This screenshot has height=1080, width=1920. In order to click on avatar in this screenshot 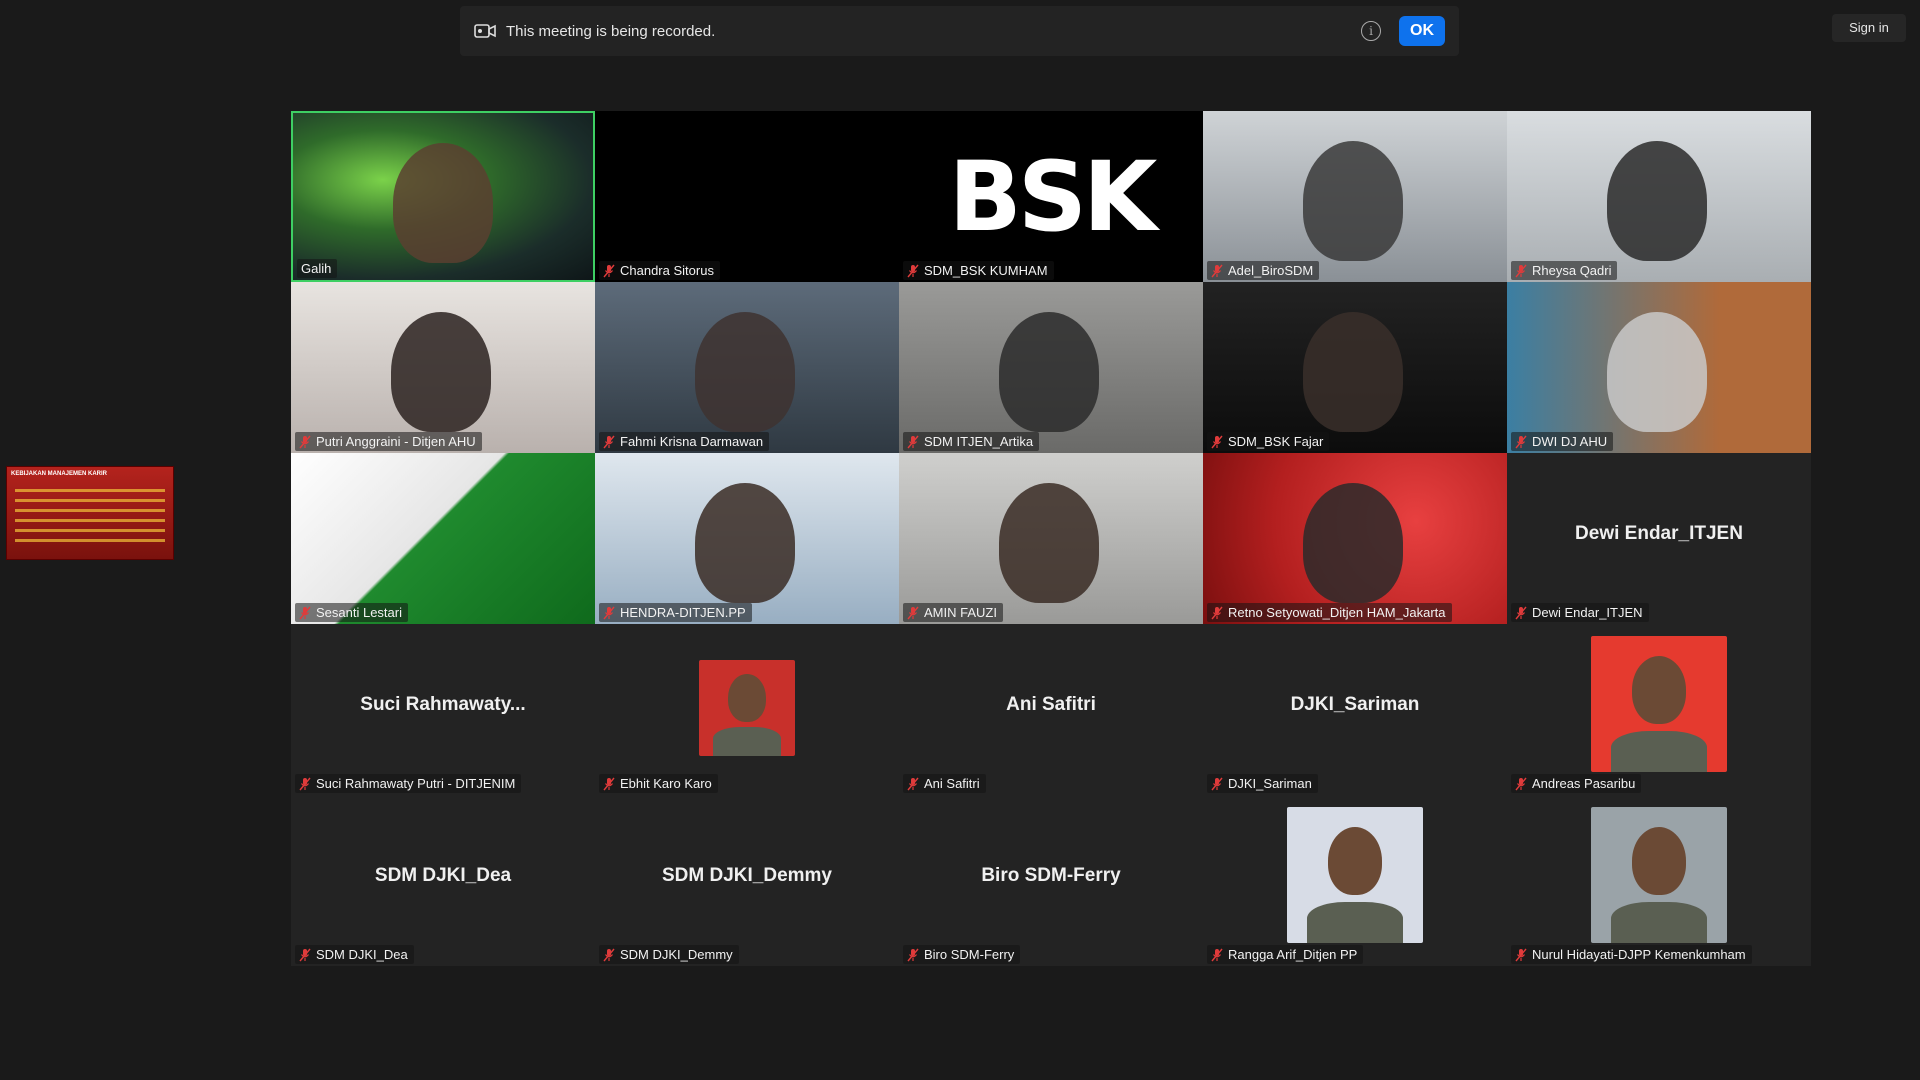, I will do `click(747, 708)`.